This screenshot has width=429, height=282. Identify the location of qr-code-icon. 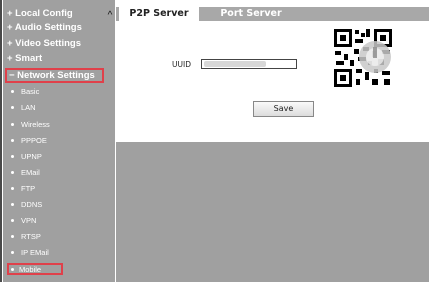
(363, 58).